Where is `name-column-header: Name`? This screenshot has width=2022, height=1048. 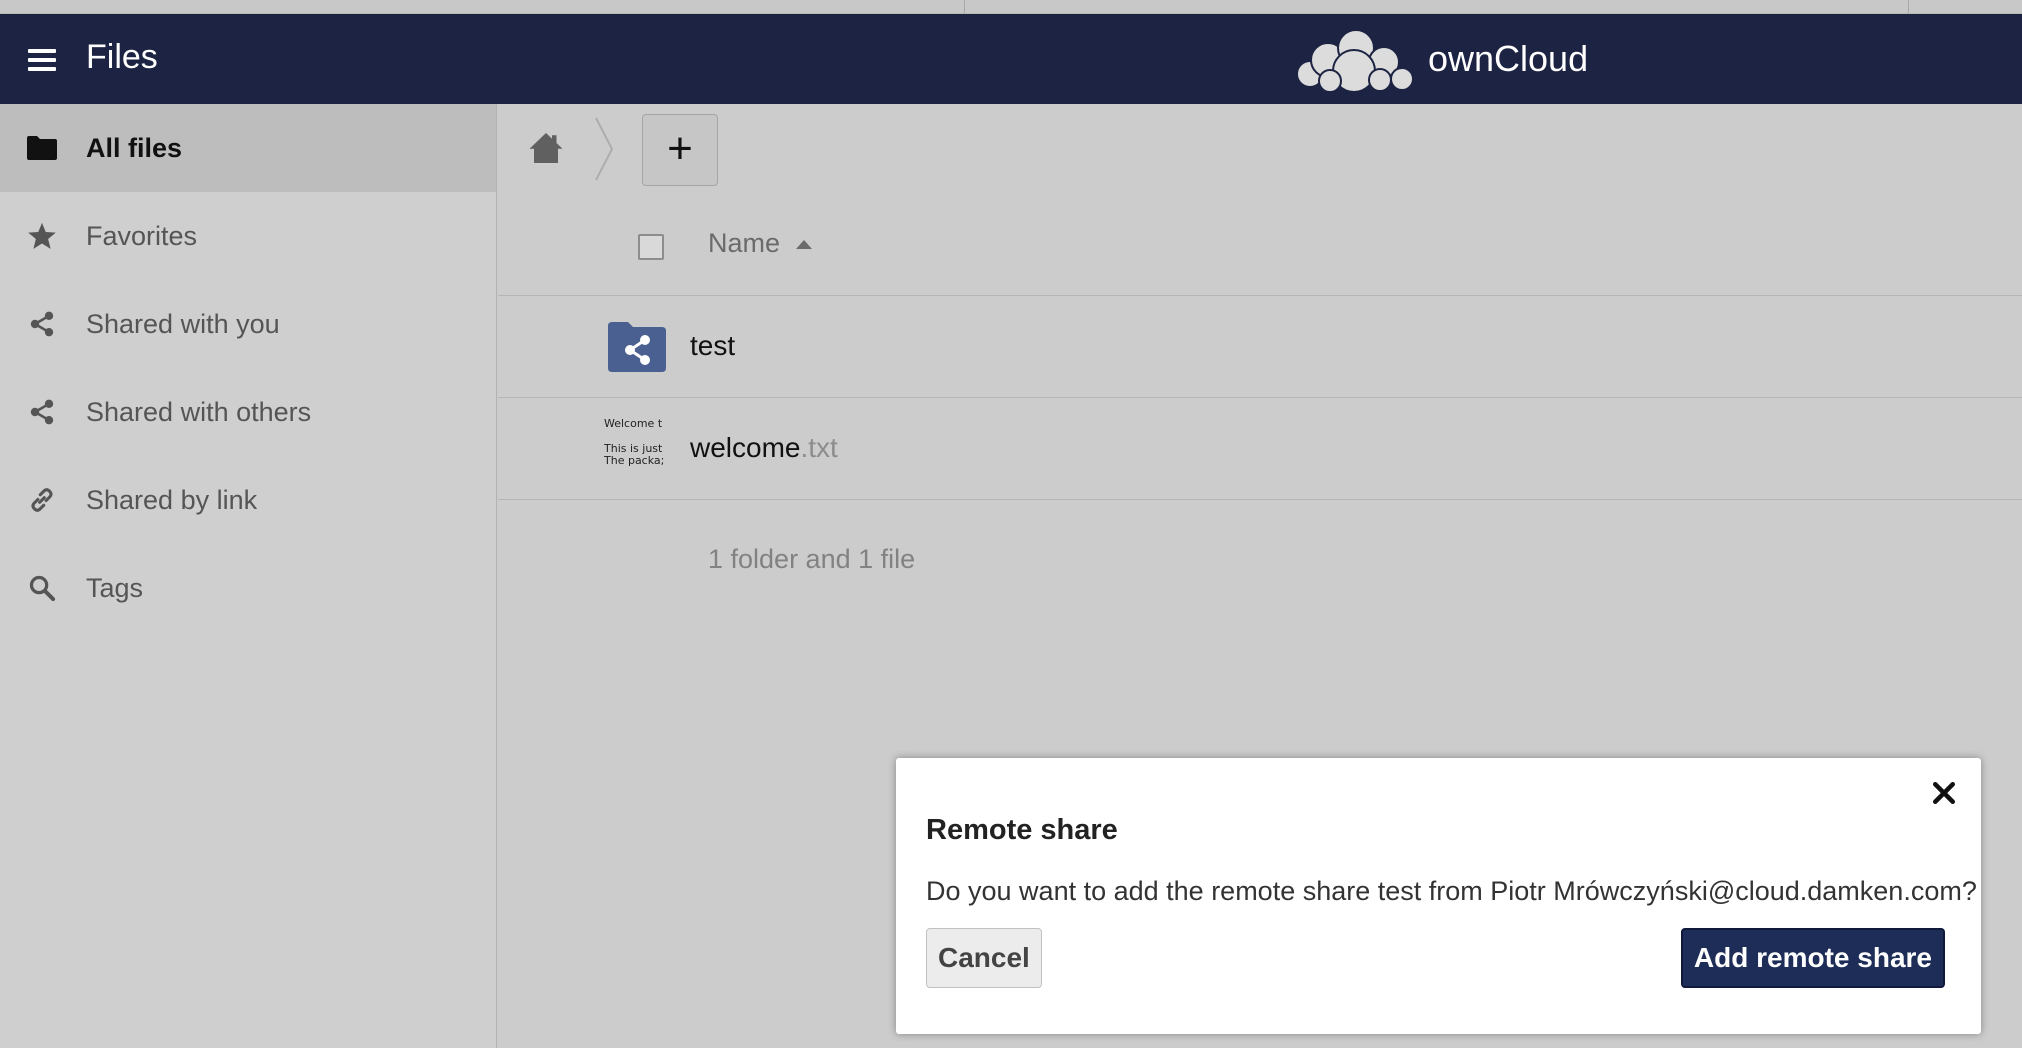
name-column-header: Name is located at coordinates (744, 243).